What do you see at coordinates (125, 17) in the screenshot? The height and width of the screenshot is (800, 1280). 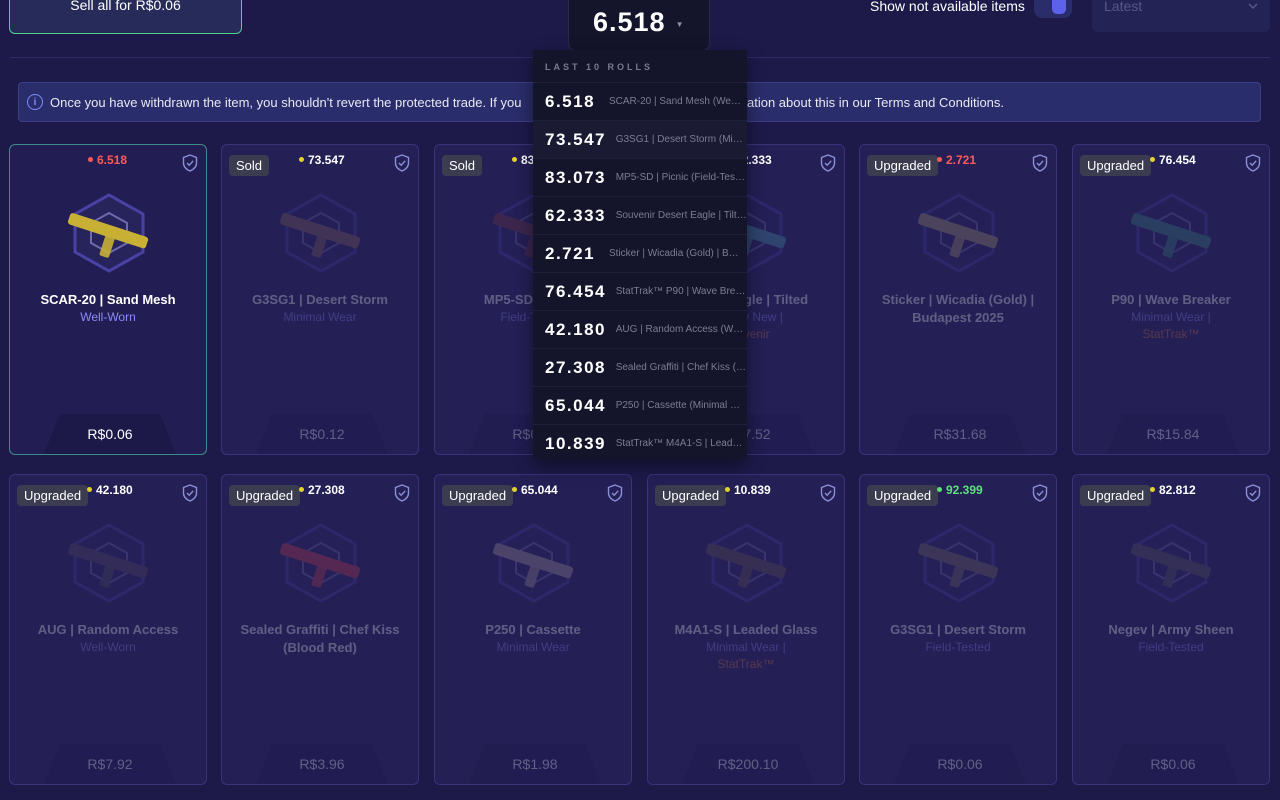 I see `sell-all-button: Sell all for R$0.06` at bounding box center [125, 17].